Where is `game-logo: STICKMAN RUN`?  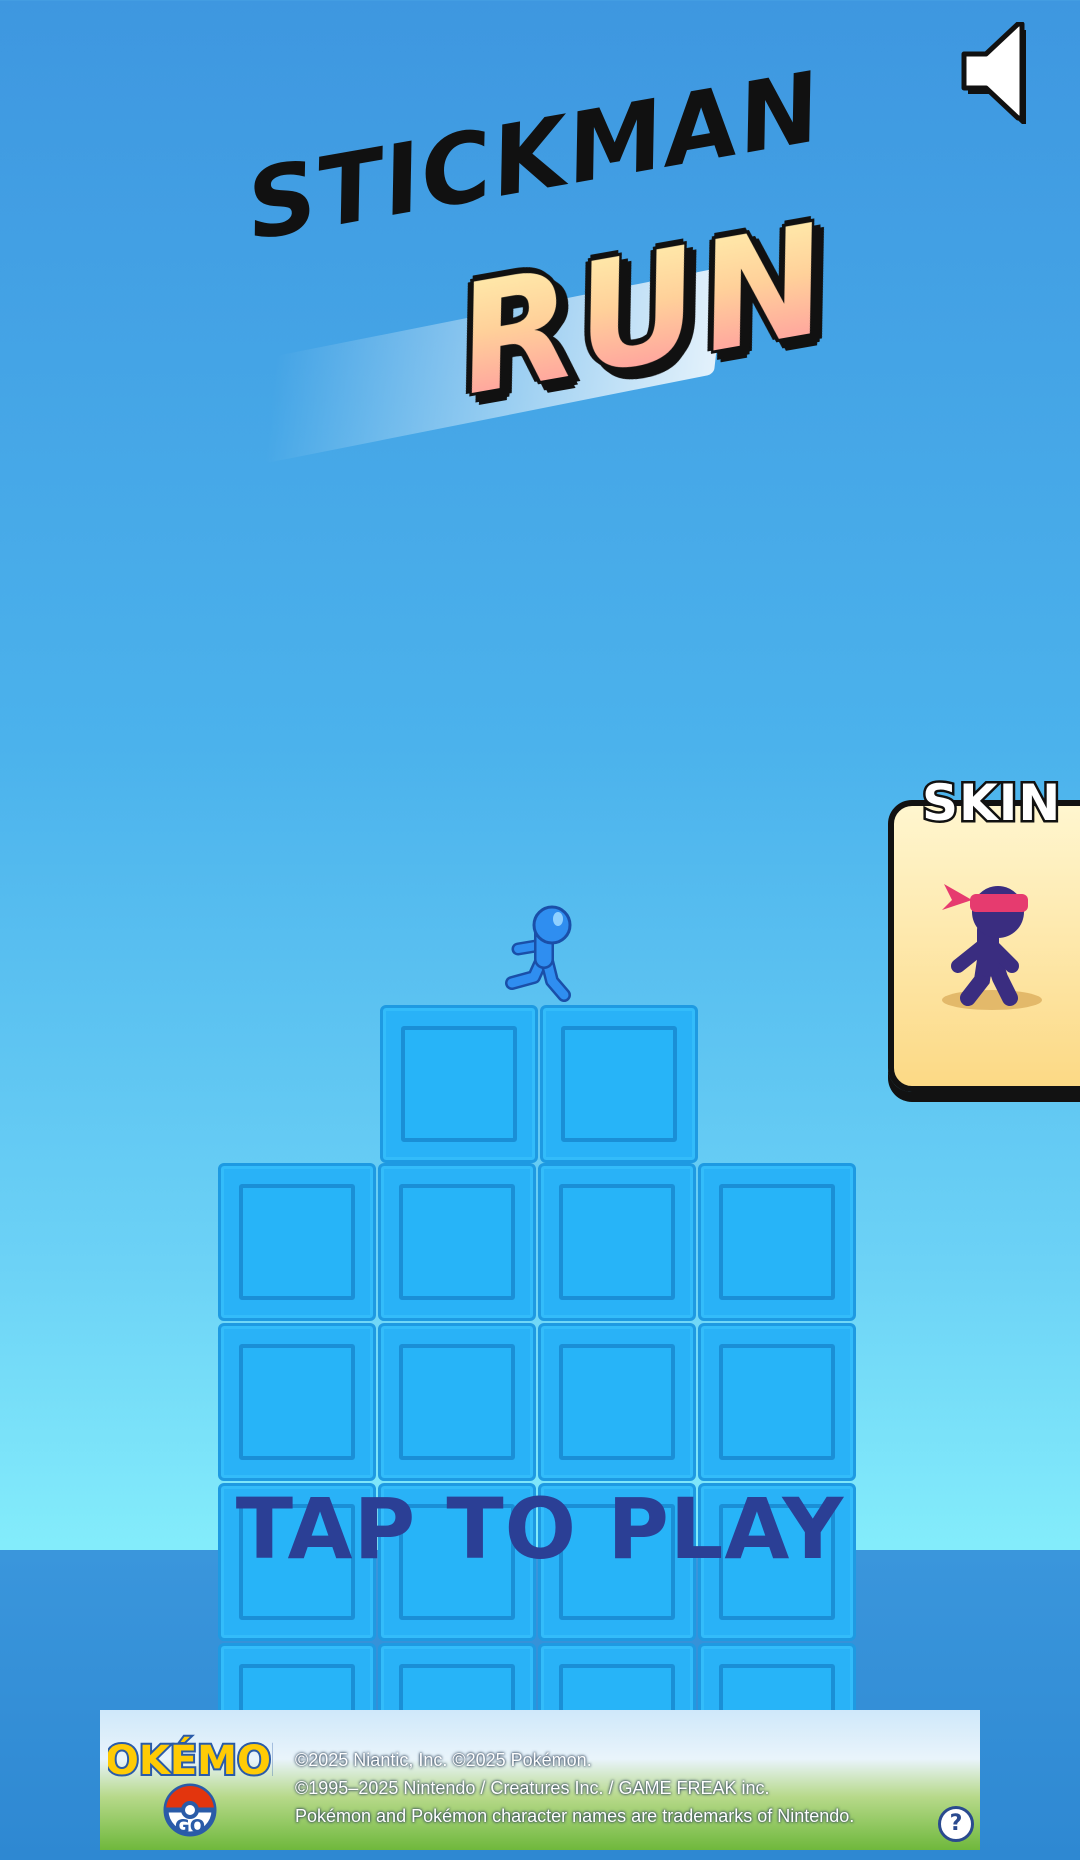 game-logo: STICKMAN RUN is located at coordinates (541, 275).